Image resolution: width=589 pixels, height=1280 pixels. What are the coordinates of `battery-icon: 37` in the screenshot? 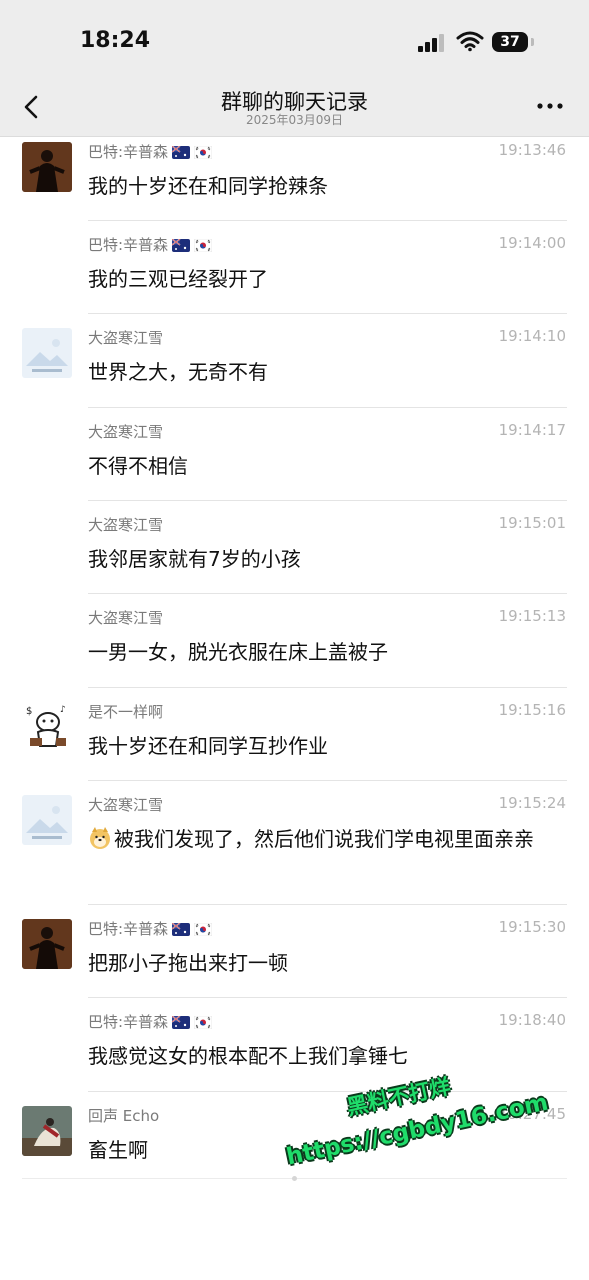 It's located at (510, 42).